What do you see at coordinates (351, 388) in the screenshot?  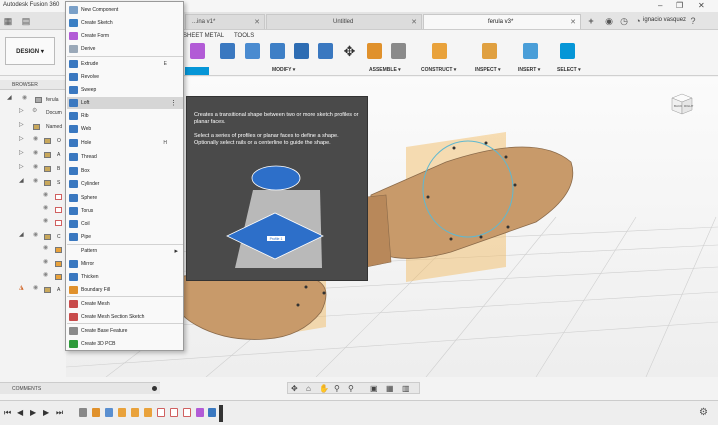 I see `fit-icon: ⚲` at bounding box center [351, 388].